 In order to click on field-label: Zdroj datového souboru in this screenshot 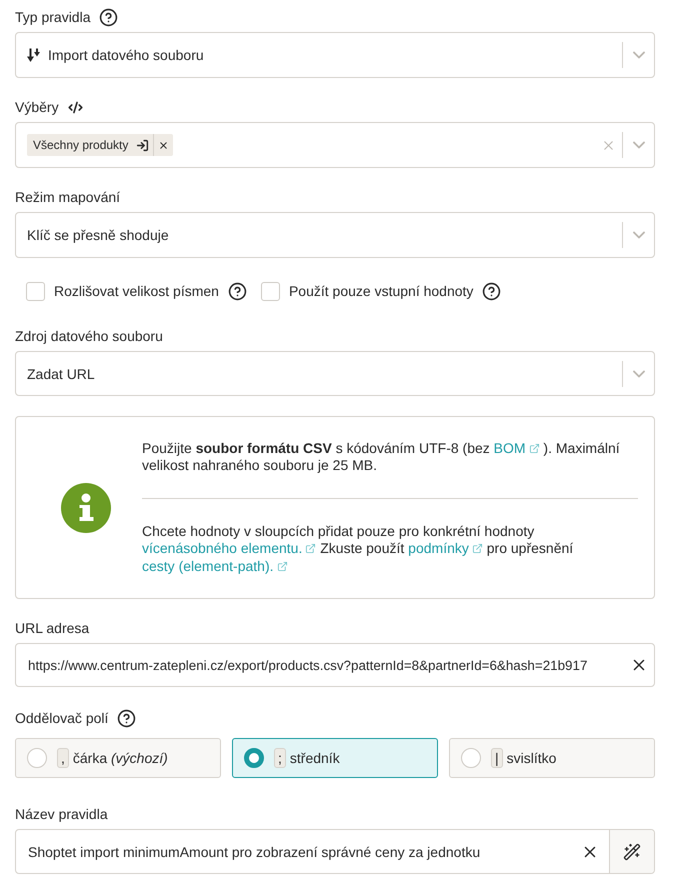, I will do `click(89, 336)`.